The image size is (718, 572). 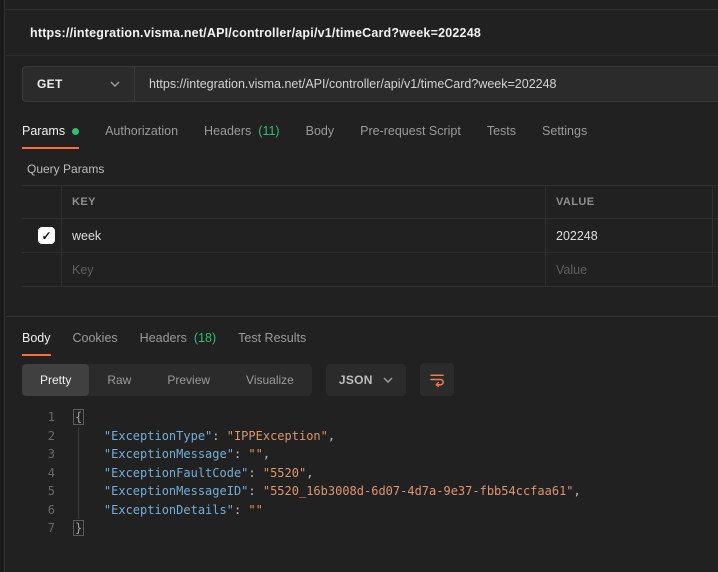 I want to click on line-number: 5, so click(x=51, y=491).